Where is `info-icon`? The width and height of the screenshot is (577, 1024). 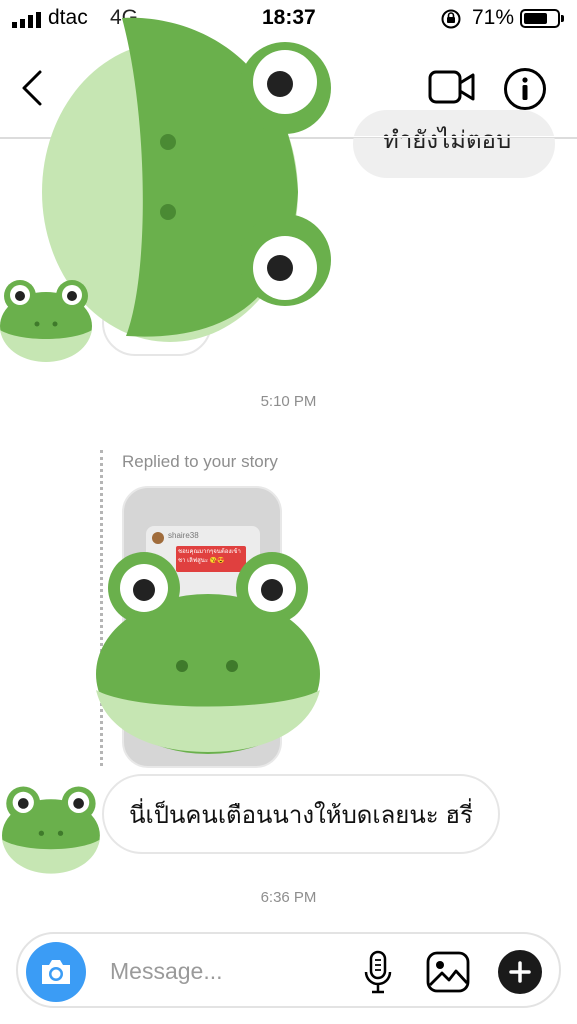
info-icon is located at coordinates (525, 89).